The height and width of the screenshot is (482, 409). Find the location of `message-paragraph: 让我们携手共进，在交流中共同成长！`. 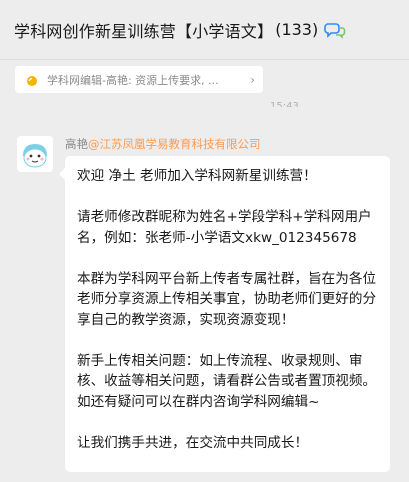

message-paragraph: 让我们携手共进，在交流中共同成长！ is located at coordinates (193, 442).